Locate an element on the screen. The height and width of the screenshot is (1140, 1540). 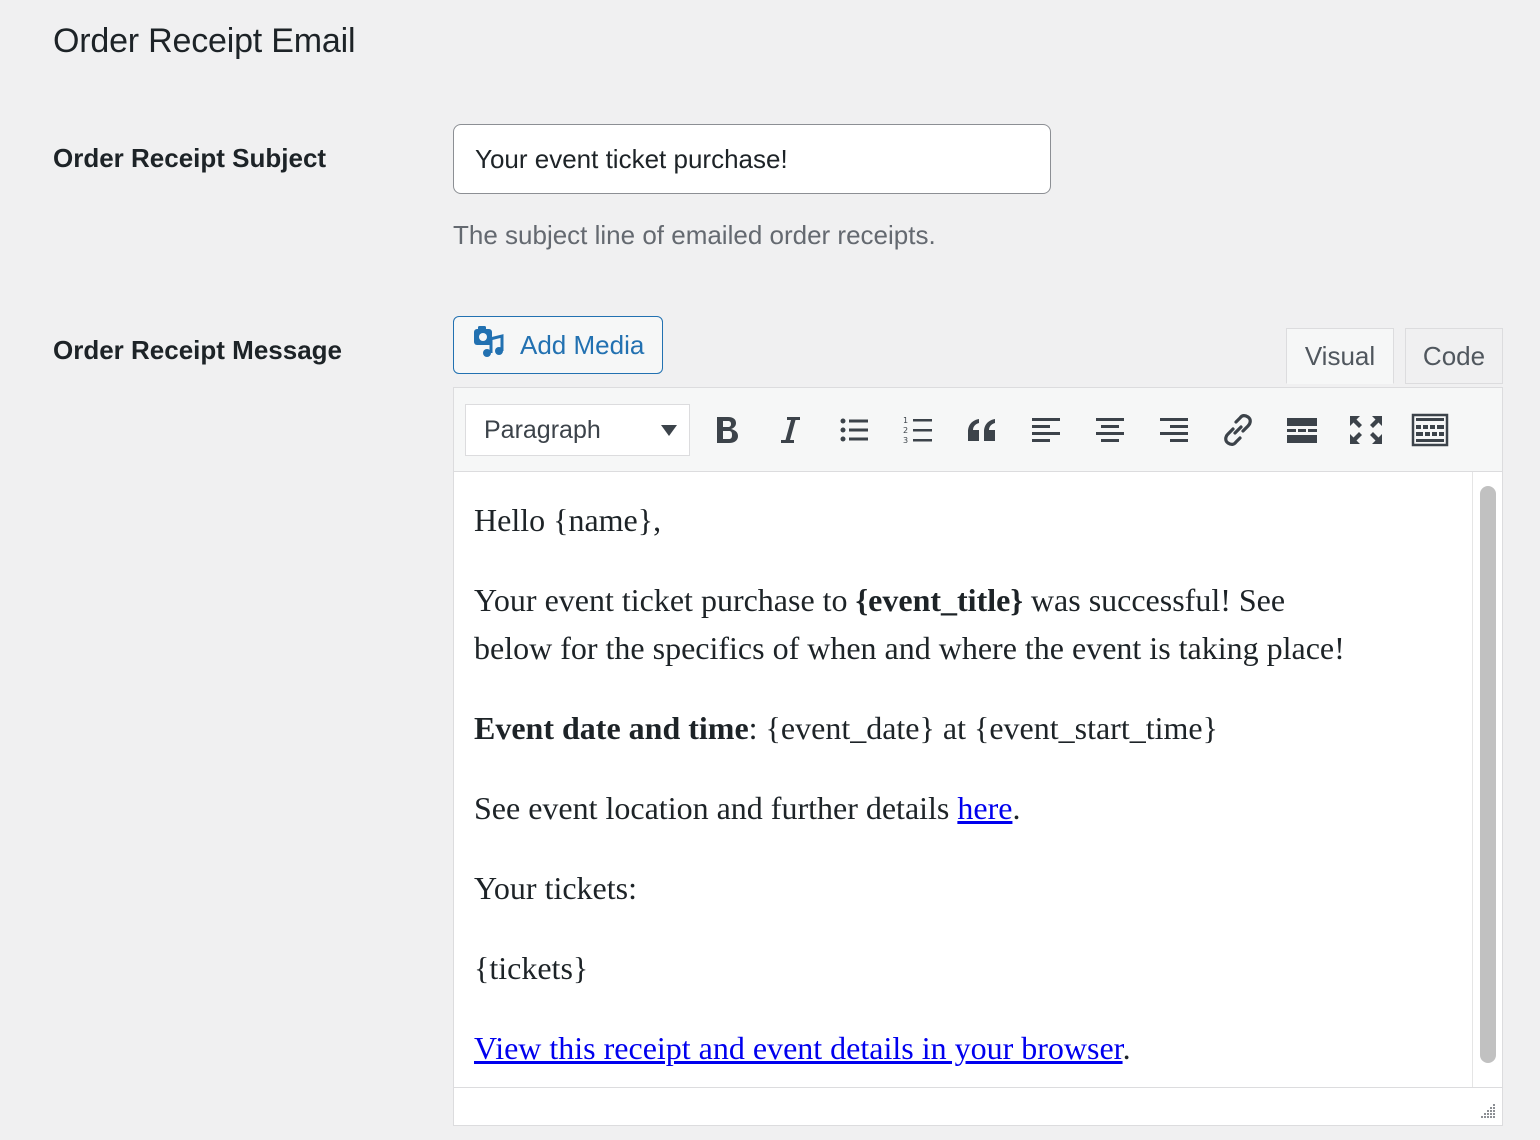
link-icon is located at coordinates (1238, 430).